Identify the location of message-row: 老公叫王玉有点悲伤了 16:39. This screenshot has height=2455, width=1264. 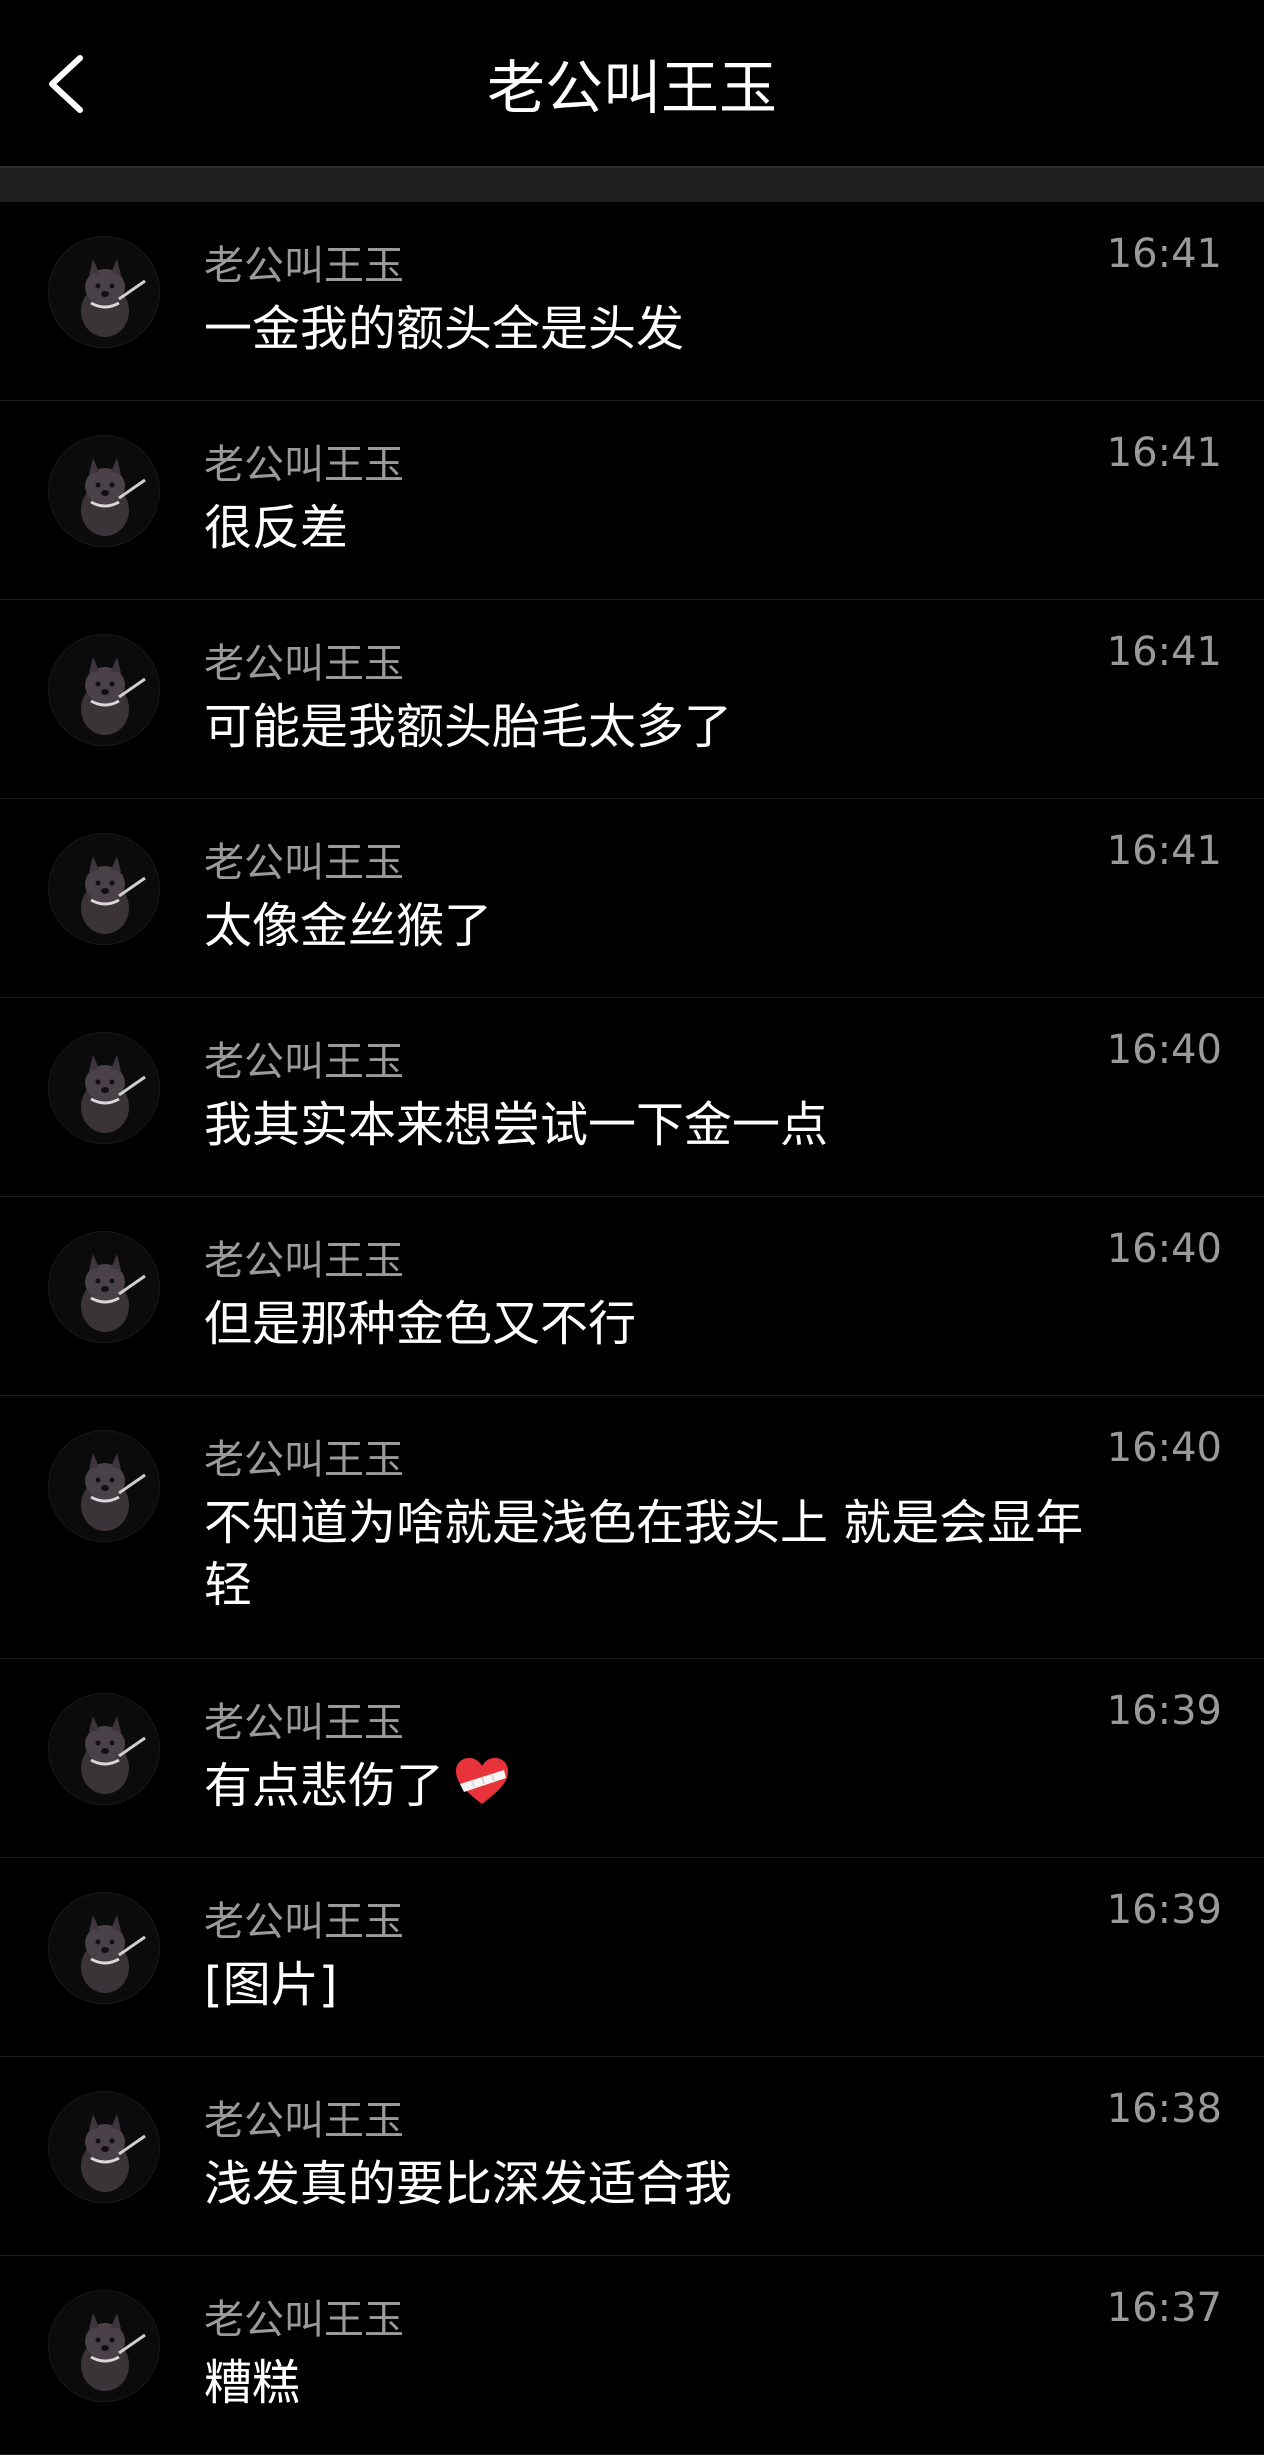
(632, 1758).